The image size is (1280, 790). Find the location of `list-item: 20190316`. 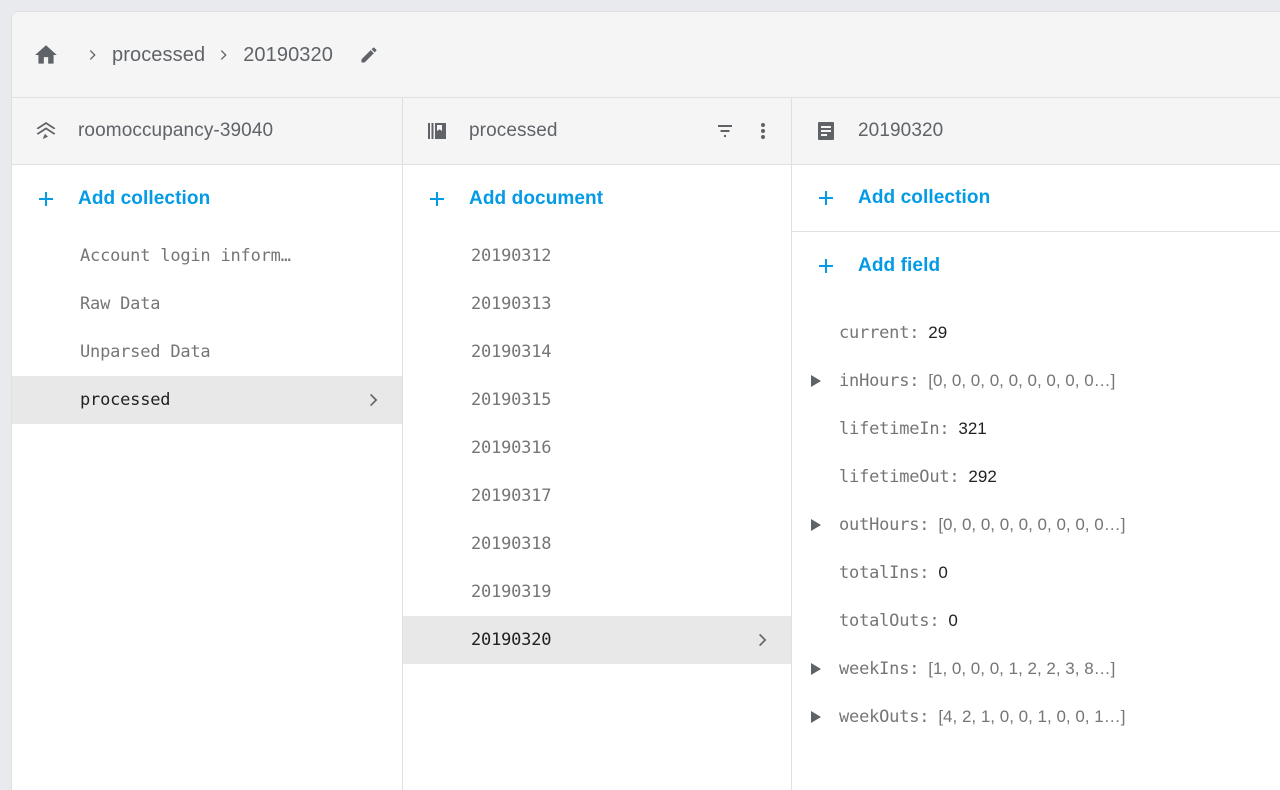

list-item: 20190316 is located at coordinates (597, 448).